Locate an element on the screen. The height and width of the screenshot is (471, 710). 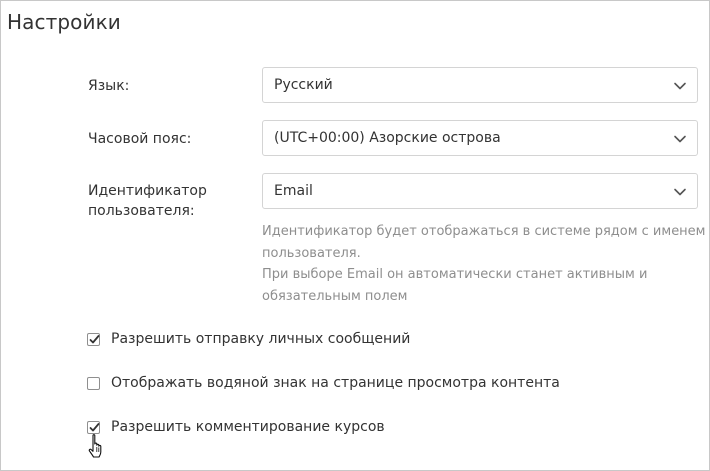
user-identifier-select-value: Email is located at coordinates (293, 191).